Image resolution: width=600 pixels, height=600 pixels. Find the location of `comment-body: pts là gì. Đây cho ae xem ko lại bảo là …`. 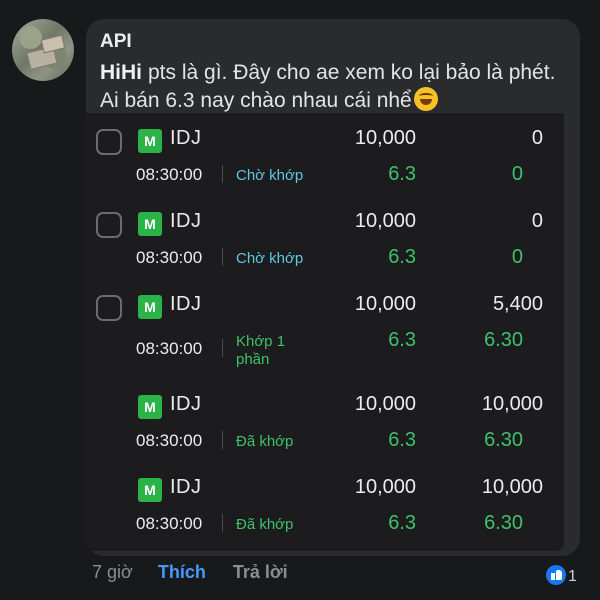

comment-body: pts là gì. Đây cho ae xem ko lại bảo là … is located at coordinates (328, 86).